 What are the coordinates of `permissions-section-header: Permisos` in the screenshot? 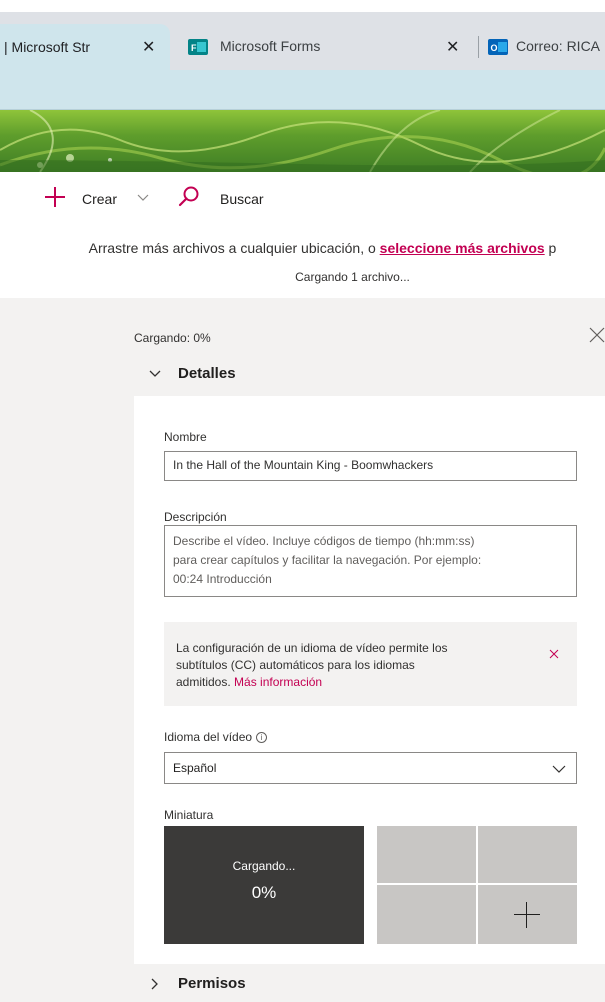 It's located at (369, 983).